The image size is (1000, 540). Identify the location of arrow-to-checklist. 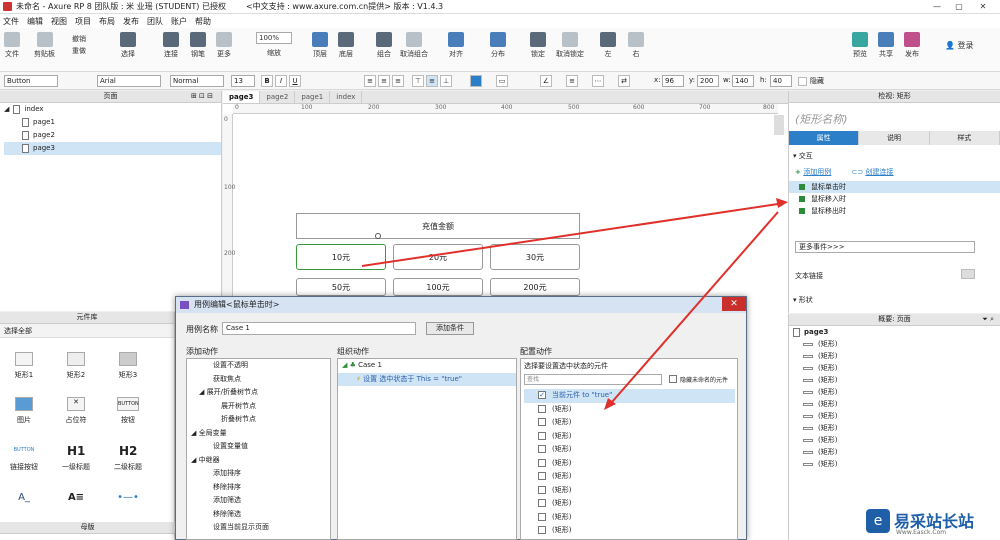
(695, 307).